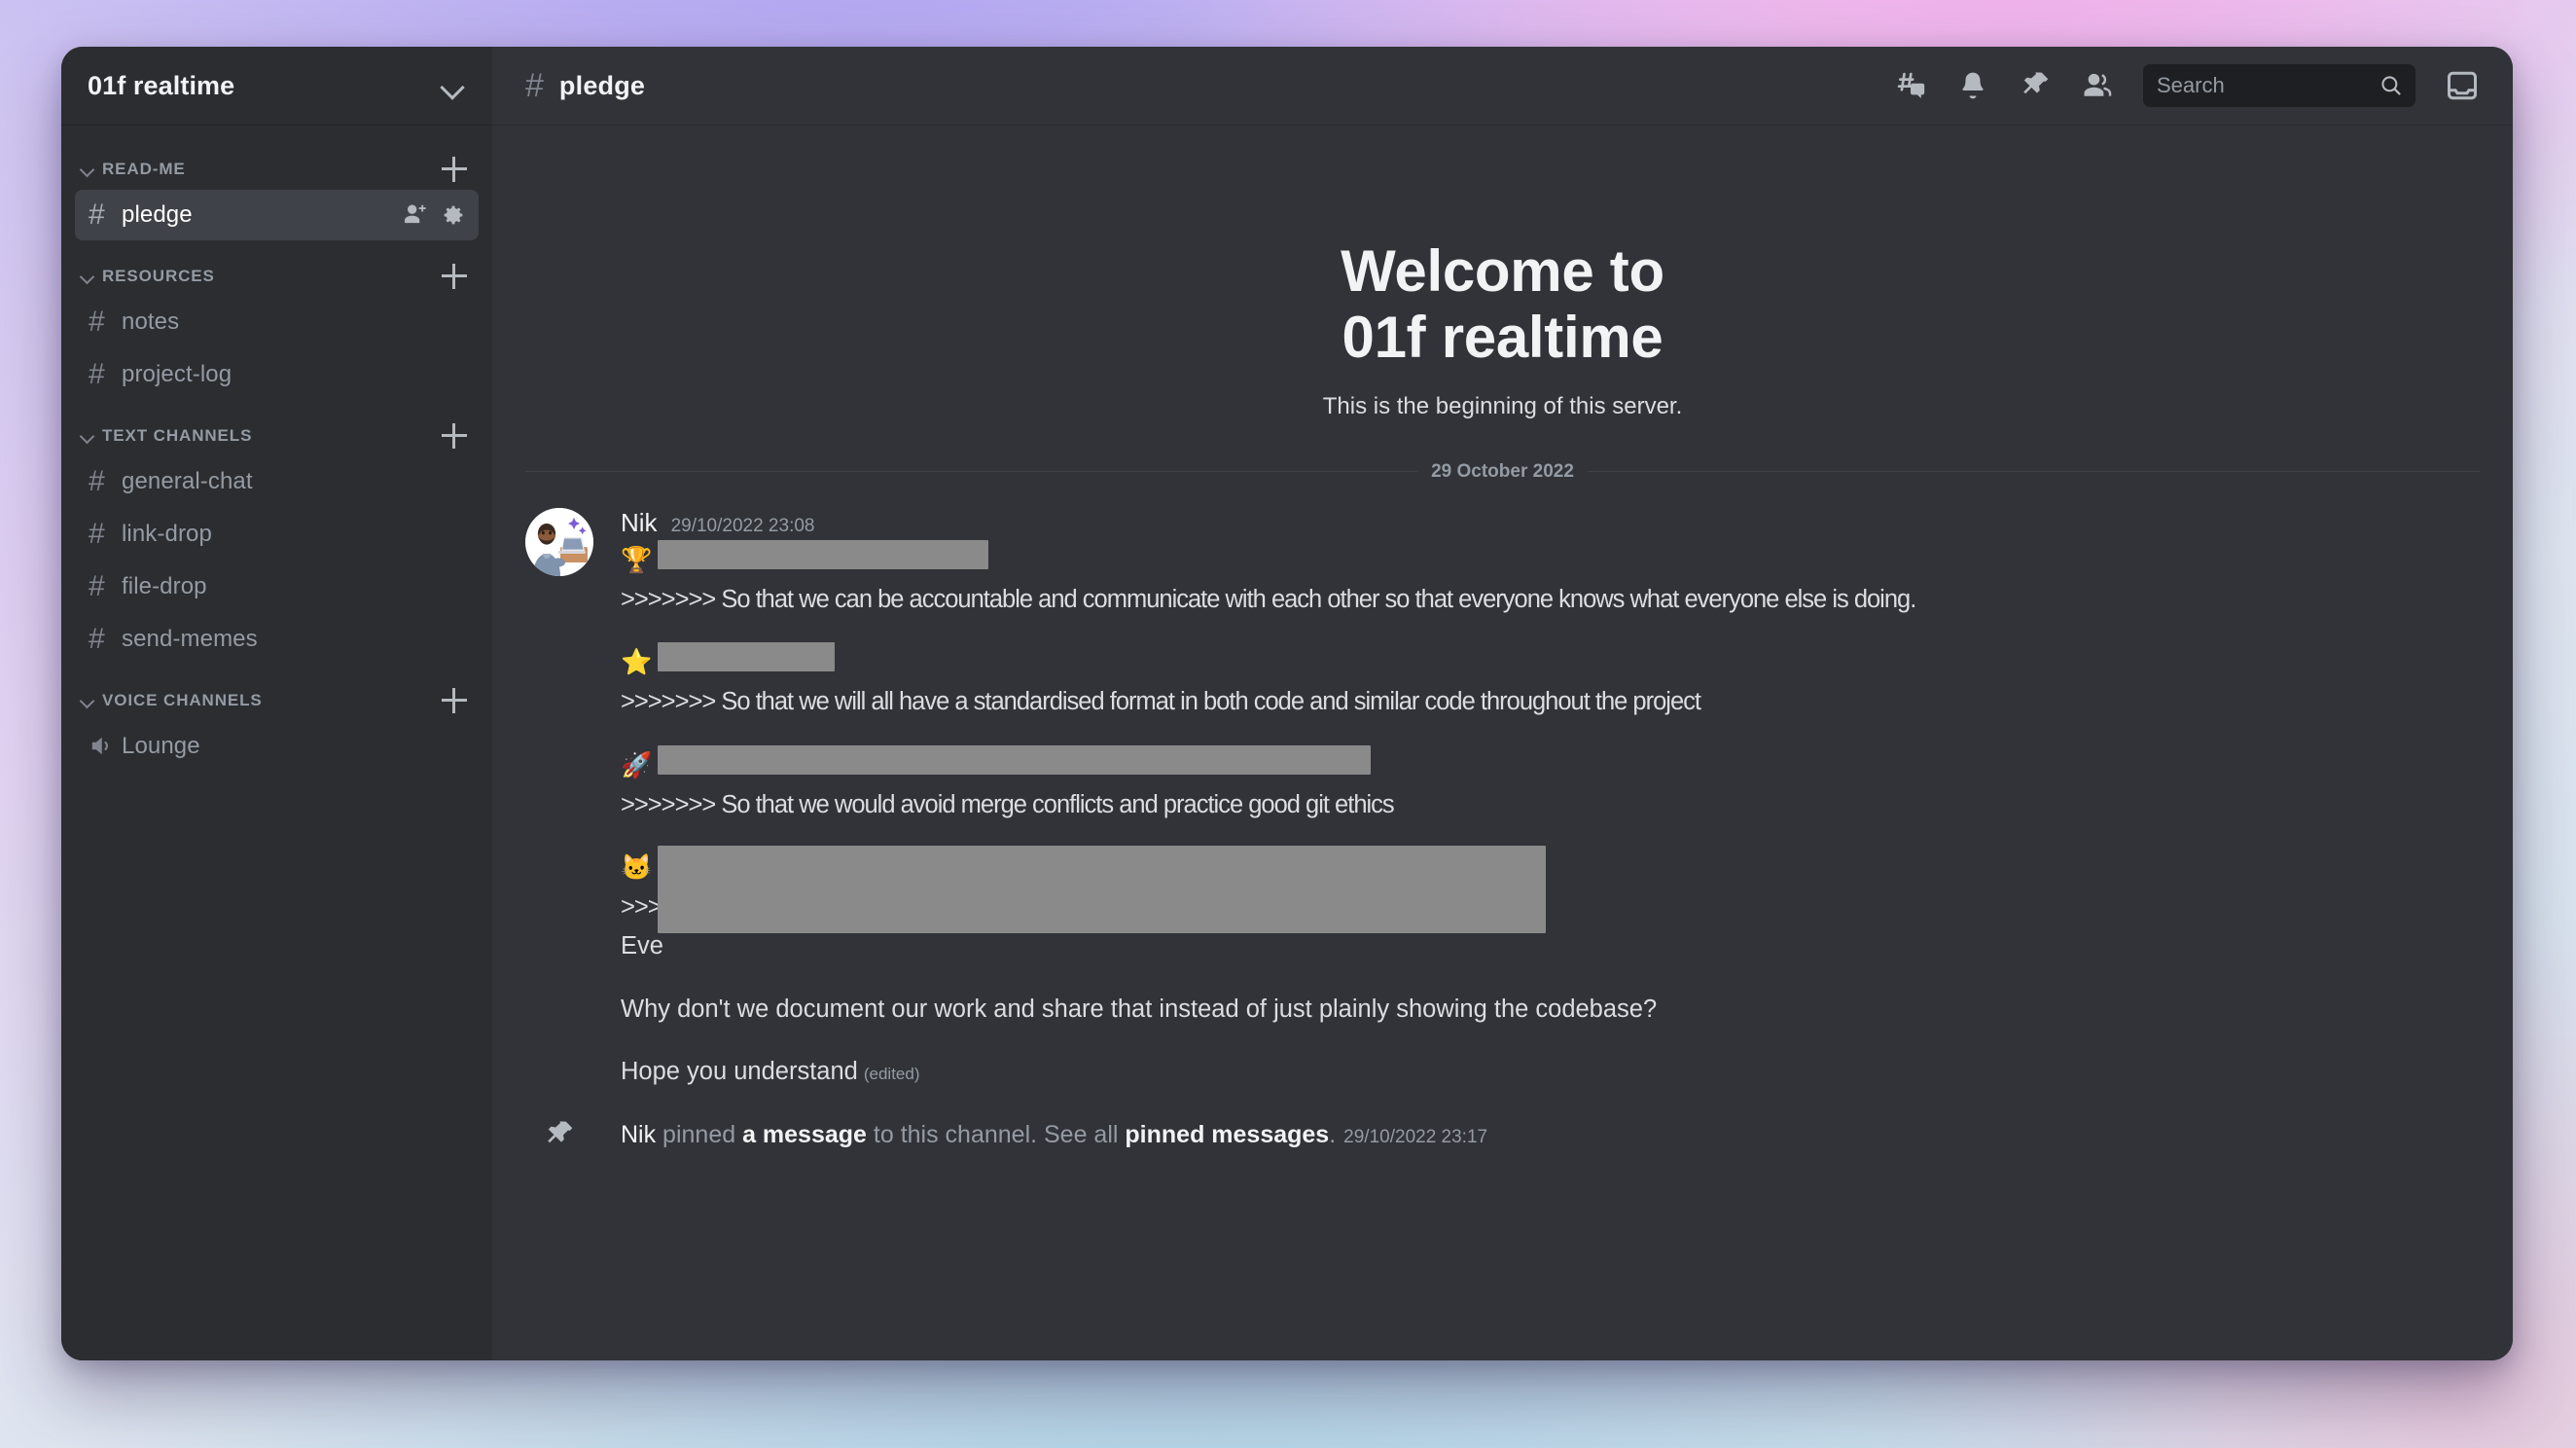 Image resolution: width=2576 pixels, height=1448 pixels. I want to click on category-voice-channels: VOICE CHANNELS, so click(276, 701).